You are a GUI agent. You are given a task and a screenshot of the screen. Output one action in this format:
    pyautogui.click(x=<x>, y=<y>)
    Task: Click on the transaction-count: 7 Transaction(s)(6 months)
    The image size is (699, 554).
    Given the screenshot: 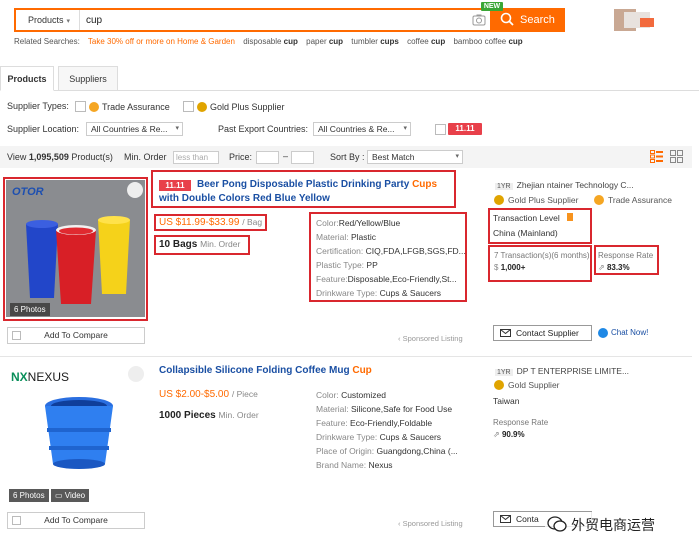 What is the action you would take?
    pyautogui.click(x=542, y=255)
    